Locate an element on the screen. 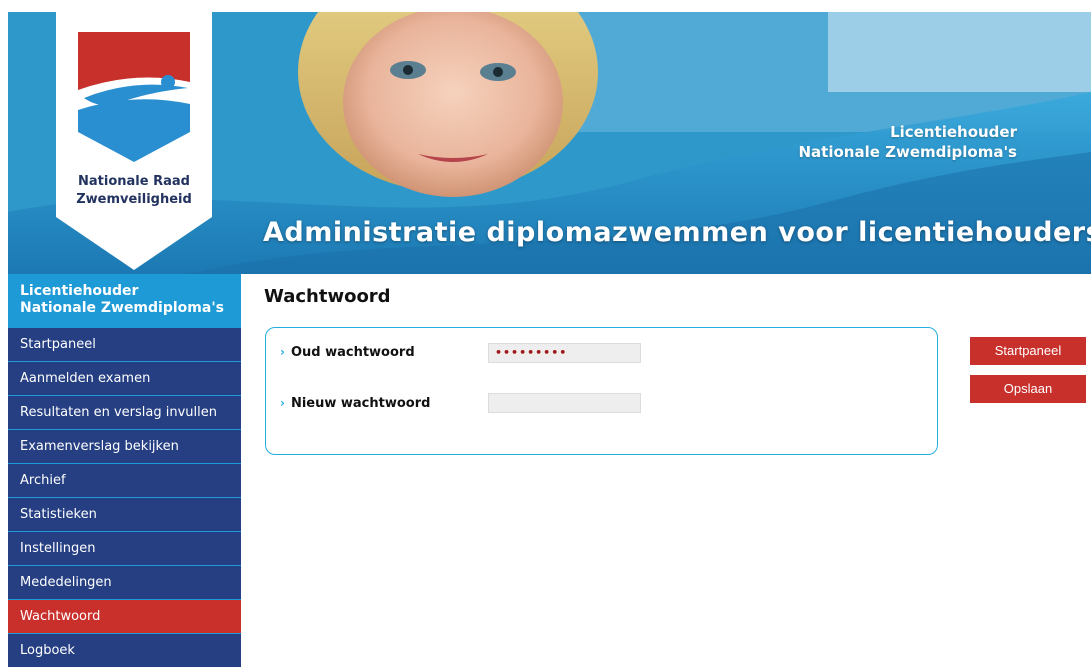  old-password-row: › Oud wachtwoord is located at coordinates (347, 352).